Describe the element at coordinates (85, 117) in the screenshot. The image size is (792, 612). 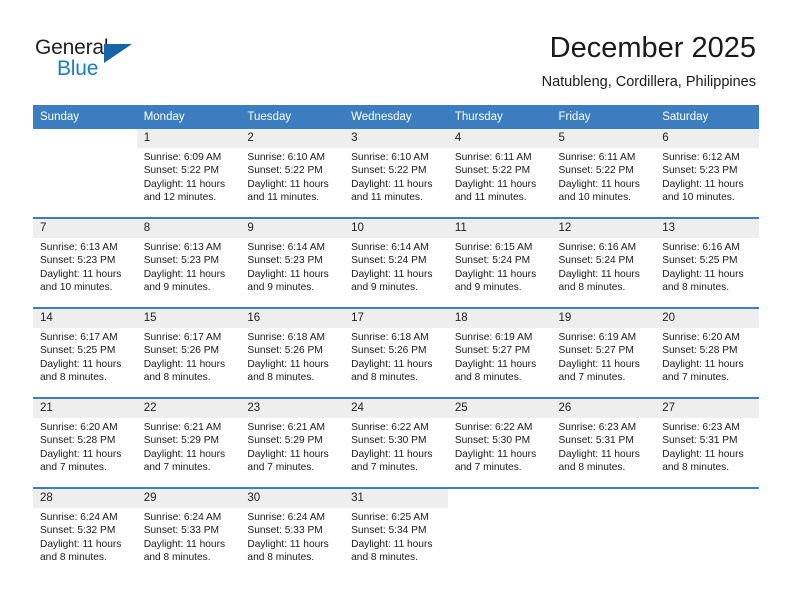
I see `weekday-header-sunday: Sunday` at that location.